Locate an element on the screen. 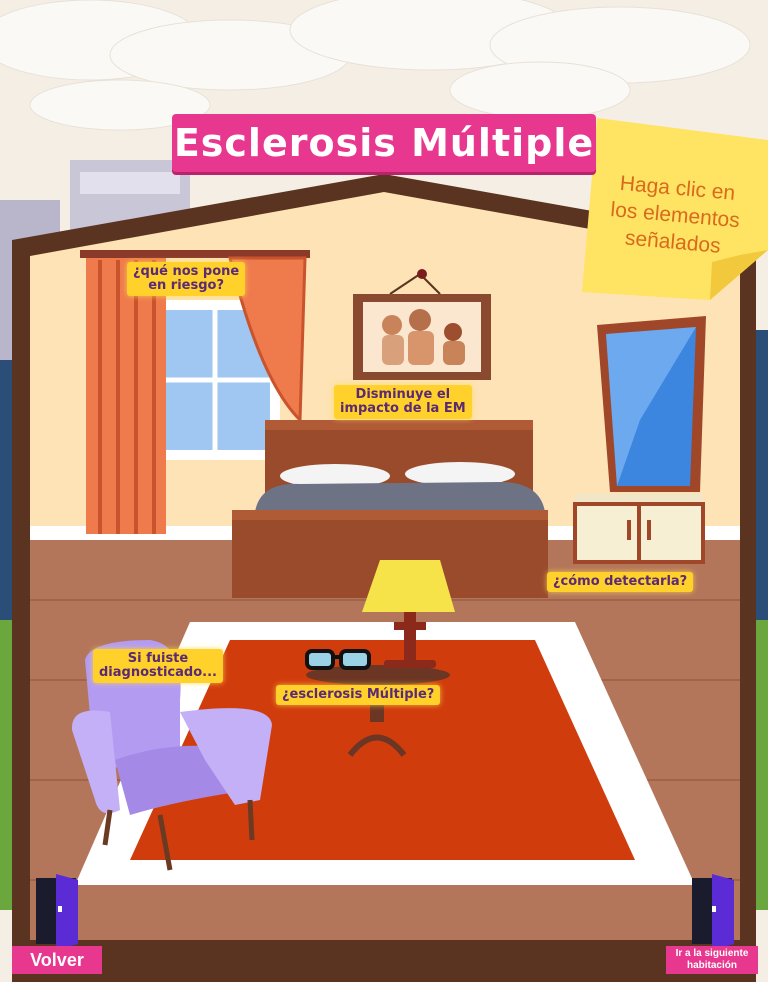 The image size is (768, 982). hotspot-riesgo-line-1: ¿qué nos pone is located at coordinates (186, 271).